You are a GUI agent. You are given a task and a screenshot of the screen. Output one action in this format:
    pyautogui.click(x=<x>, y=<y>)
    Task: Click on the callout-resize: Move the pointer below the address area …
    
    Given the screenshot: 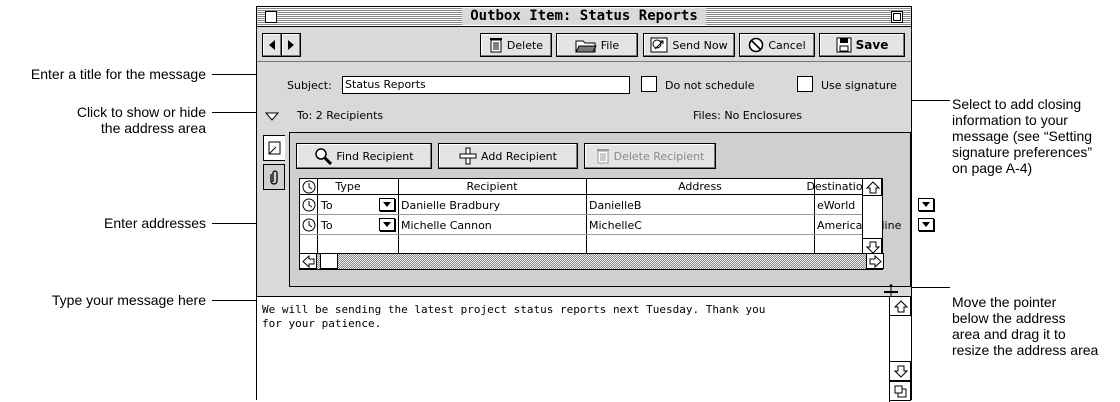 What is the action you would take?
    pyautogui.click(x=1025, y=326)
    